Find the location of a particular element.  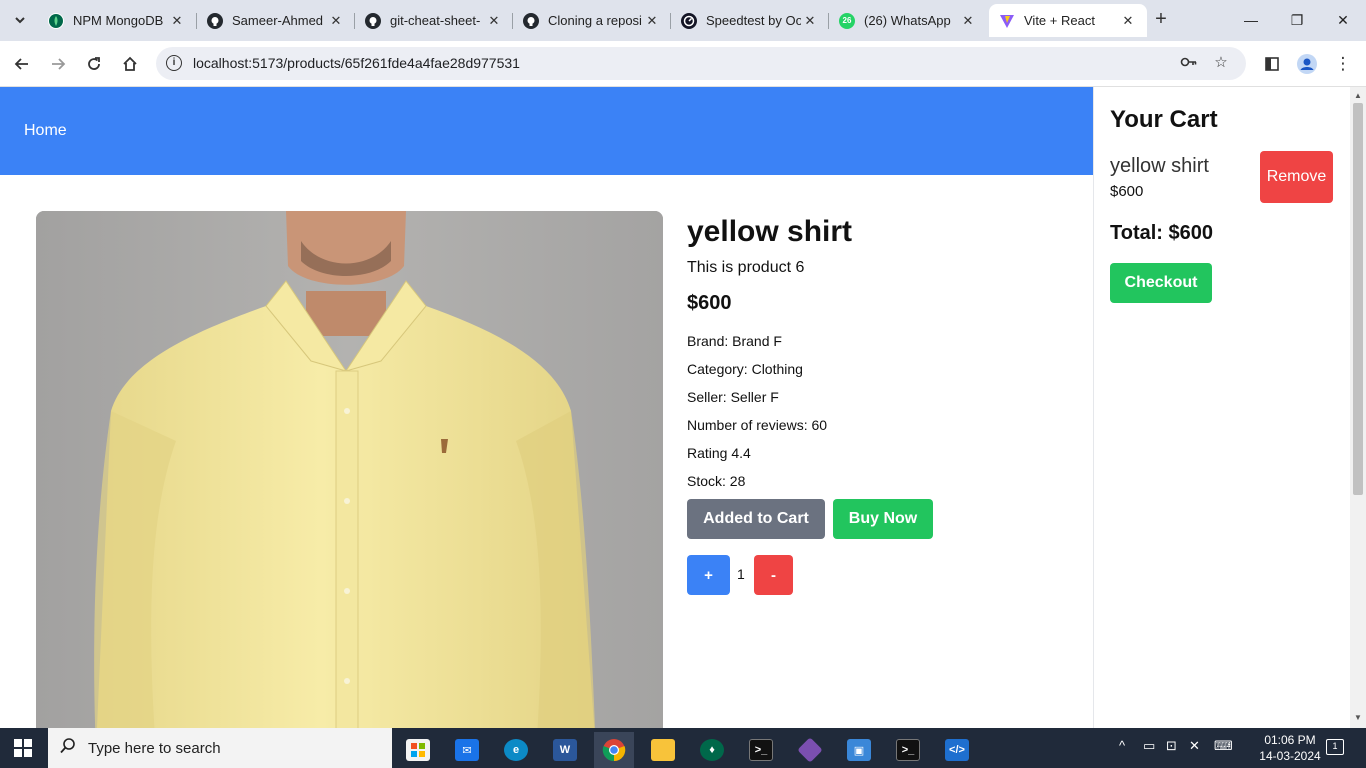

browser-menu-icon: ⋮ is located at coordinates (1343, 64).